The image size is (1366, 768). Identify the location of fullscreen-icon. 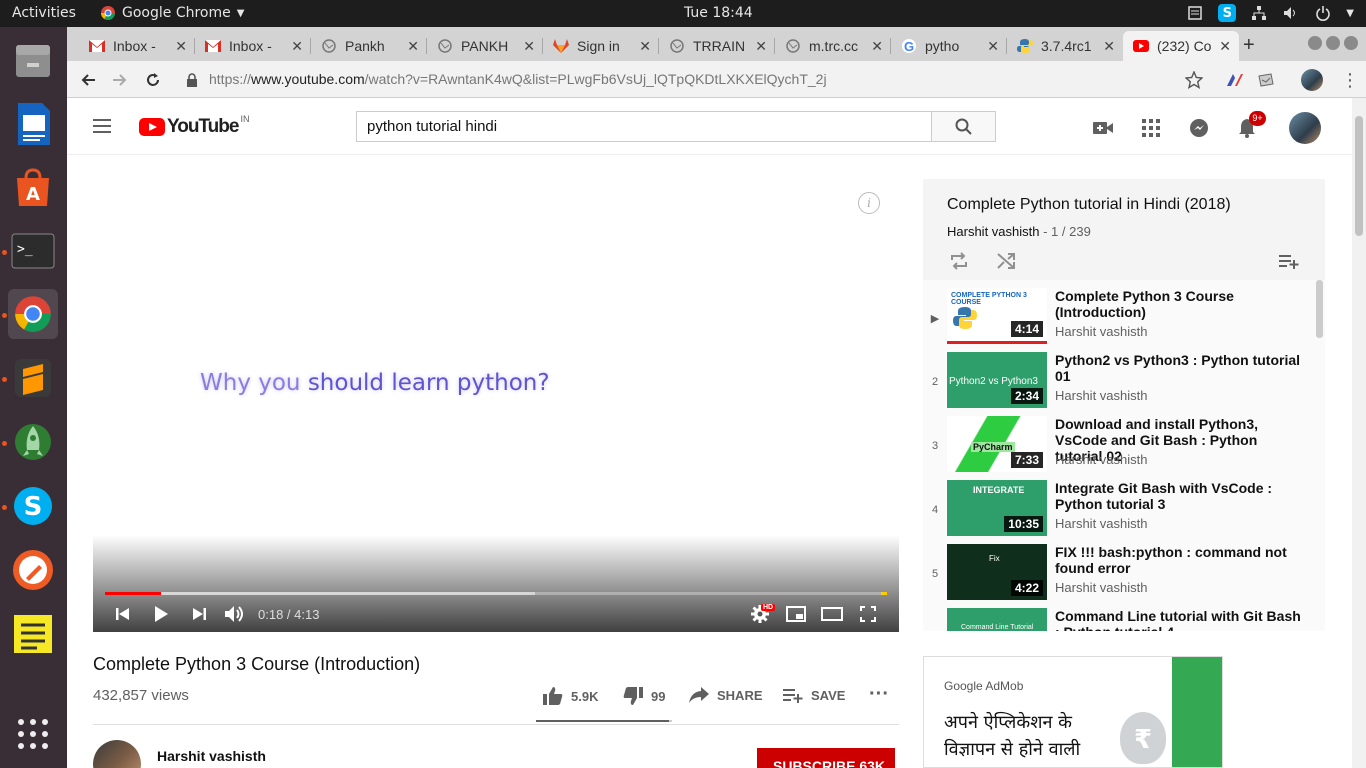
(868, 614).